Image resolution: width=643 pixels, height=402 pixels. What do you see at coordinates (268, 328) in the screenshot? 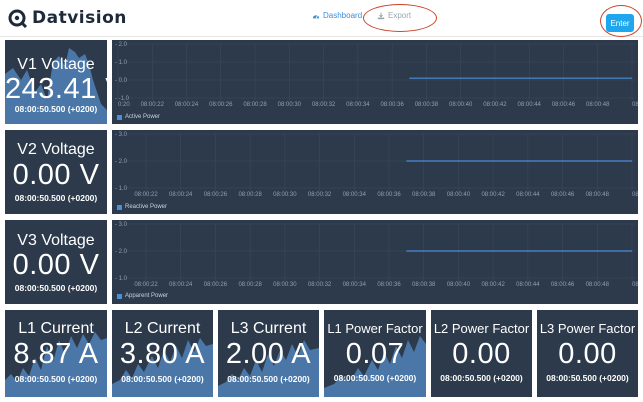
I see `card-title: L3 Current` at bounding box center [268, 328].